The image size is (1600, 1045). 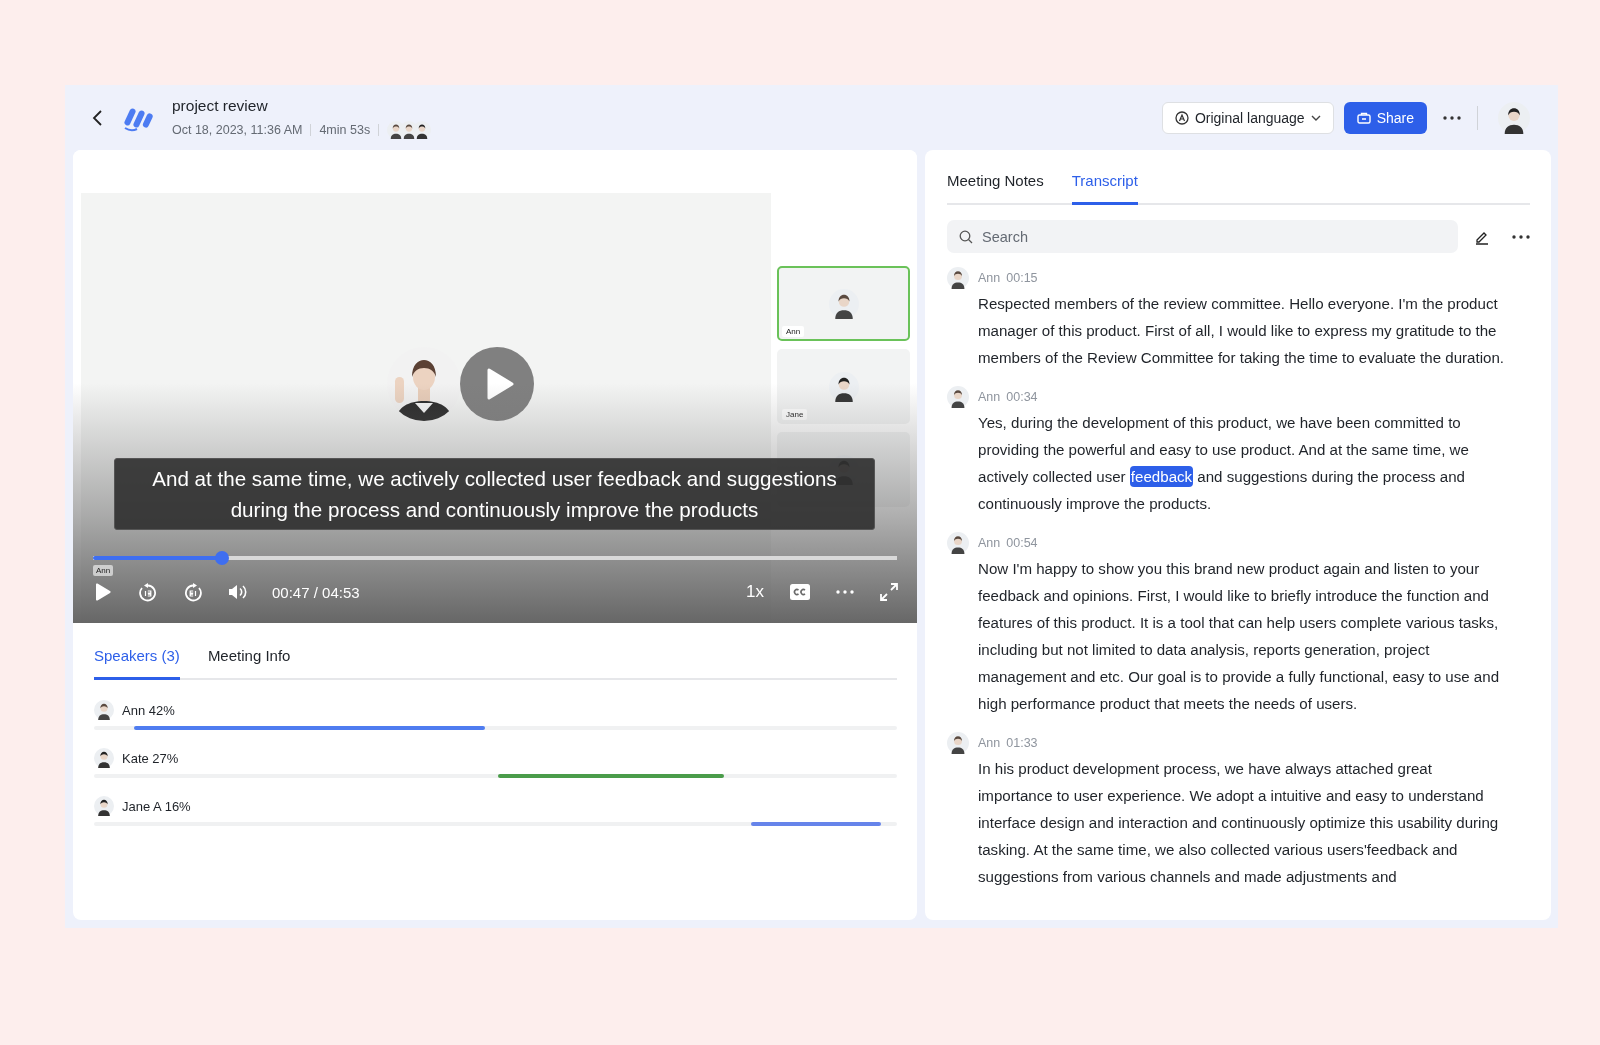 I want to click on share-icon, so click(x=1363, y=117).